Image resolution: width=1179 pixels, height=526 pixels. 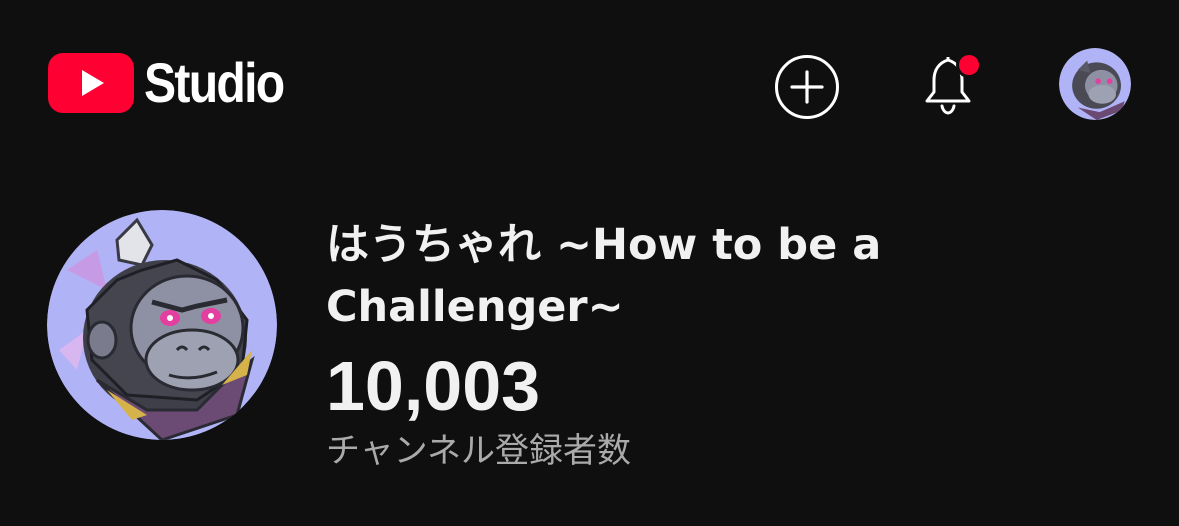 I want to click on bell-icon, so click(x=953, y=83).